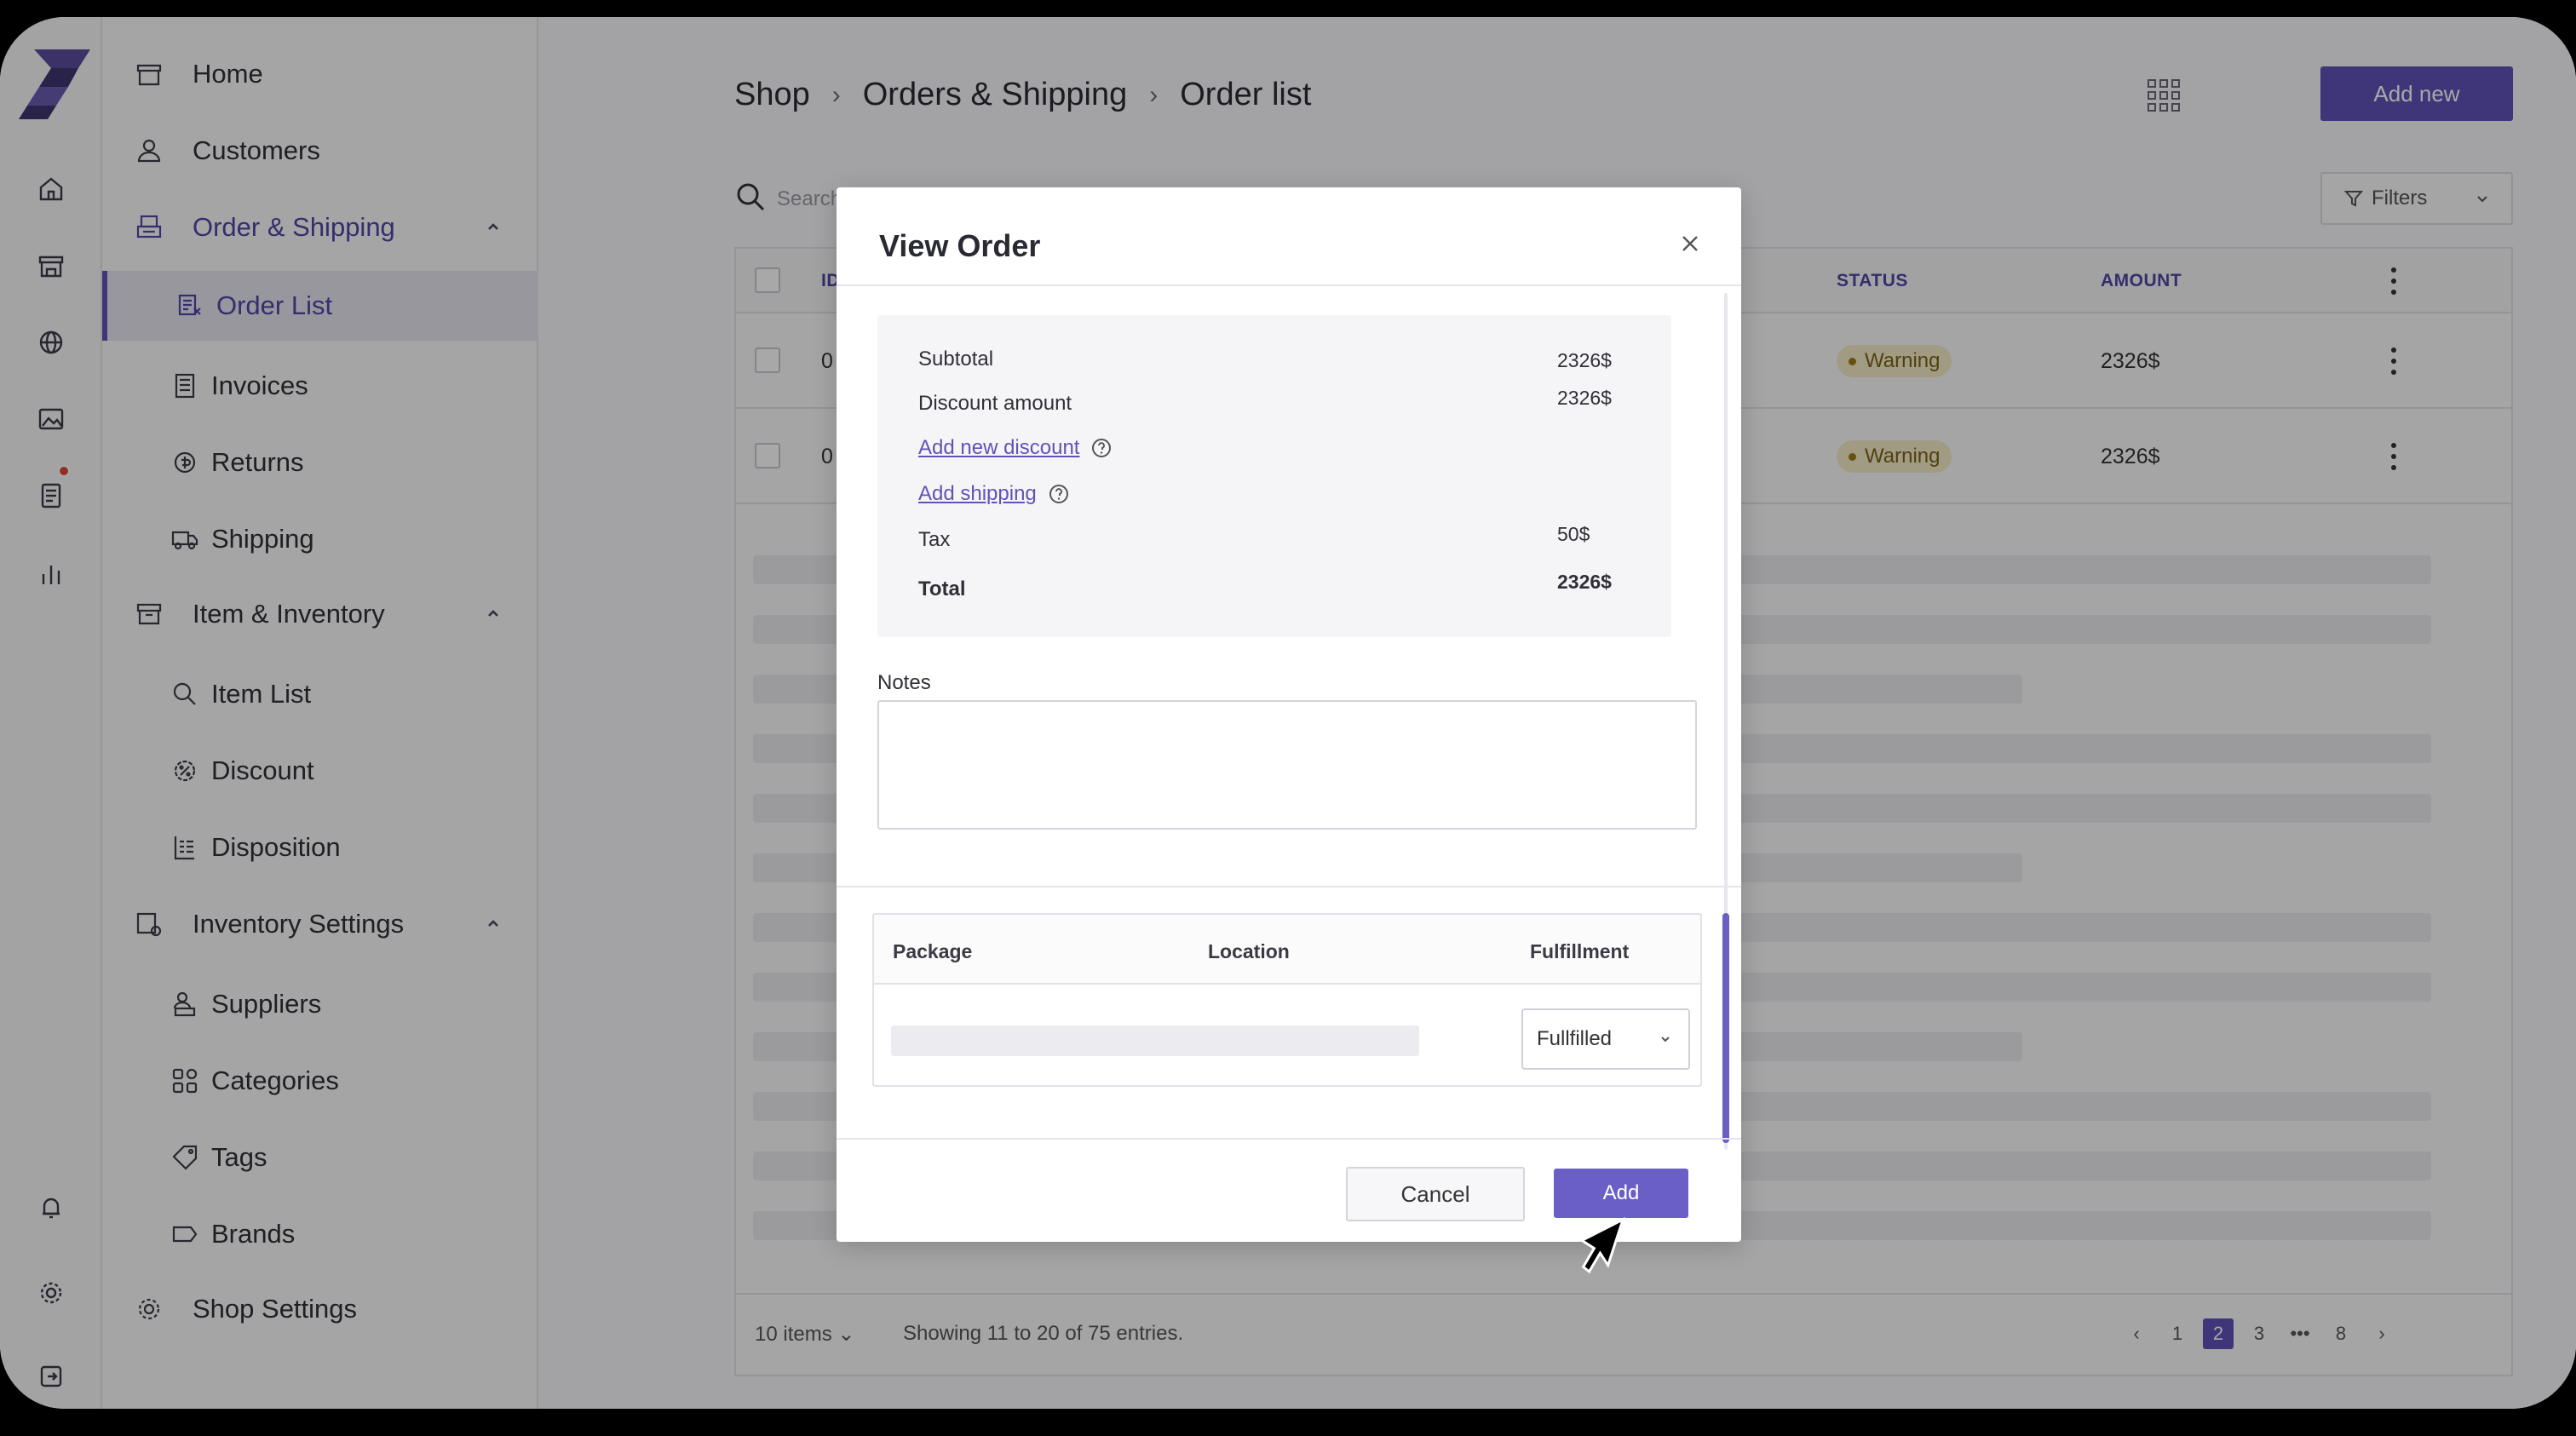 The image size is (2576, 1436). What do you see at coordinates (960, 246) in the screenshot?
I see `modal-title: View Order` at bounding box center [960, 246].